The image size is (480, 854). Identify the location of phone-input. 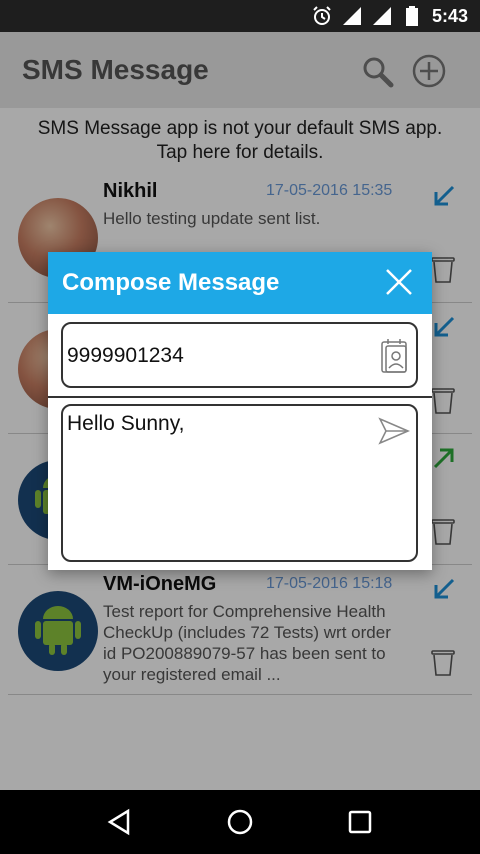
(217, 356).